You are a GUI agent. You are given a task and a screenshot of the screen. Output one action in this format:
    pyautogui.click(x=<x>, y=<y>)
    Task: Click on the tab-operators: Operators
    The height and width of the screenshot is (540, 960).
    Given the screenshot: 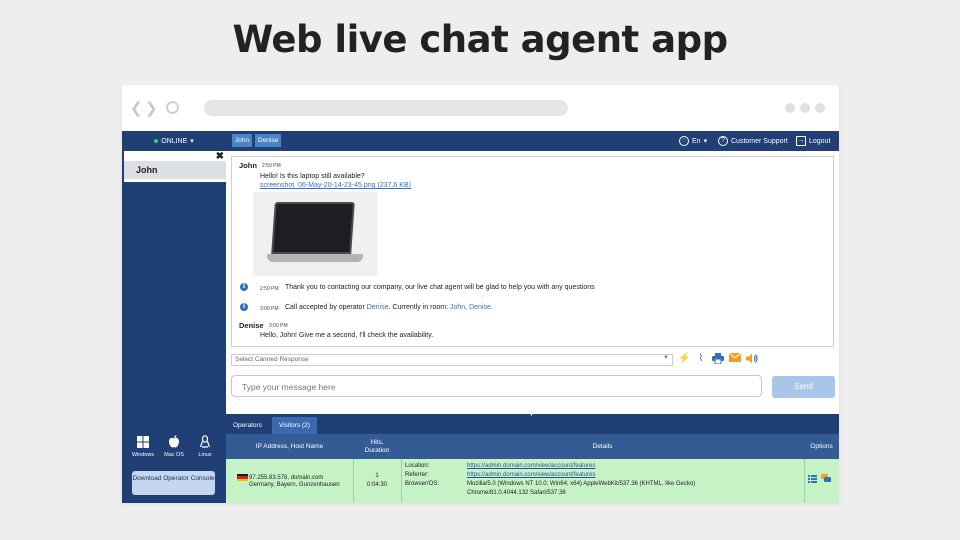 What is the action you would take?
    pyautogui.click(x=247, y=425)
    